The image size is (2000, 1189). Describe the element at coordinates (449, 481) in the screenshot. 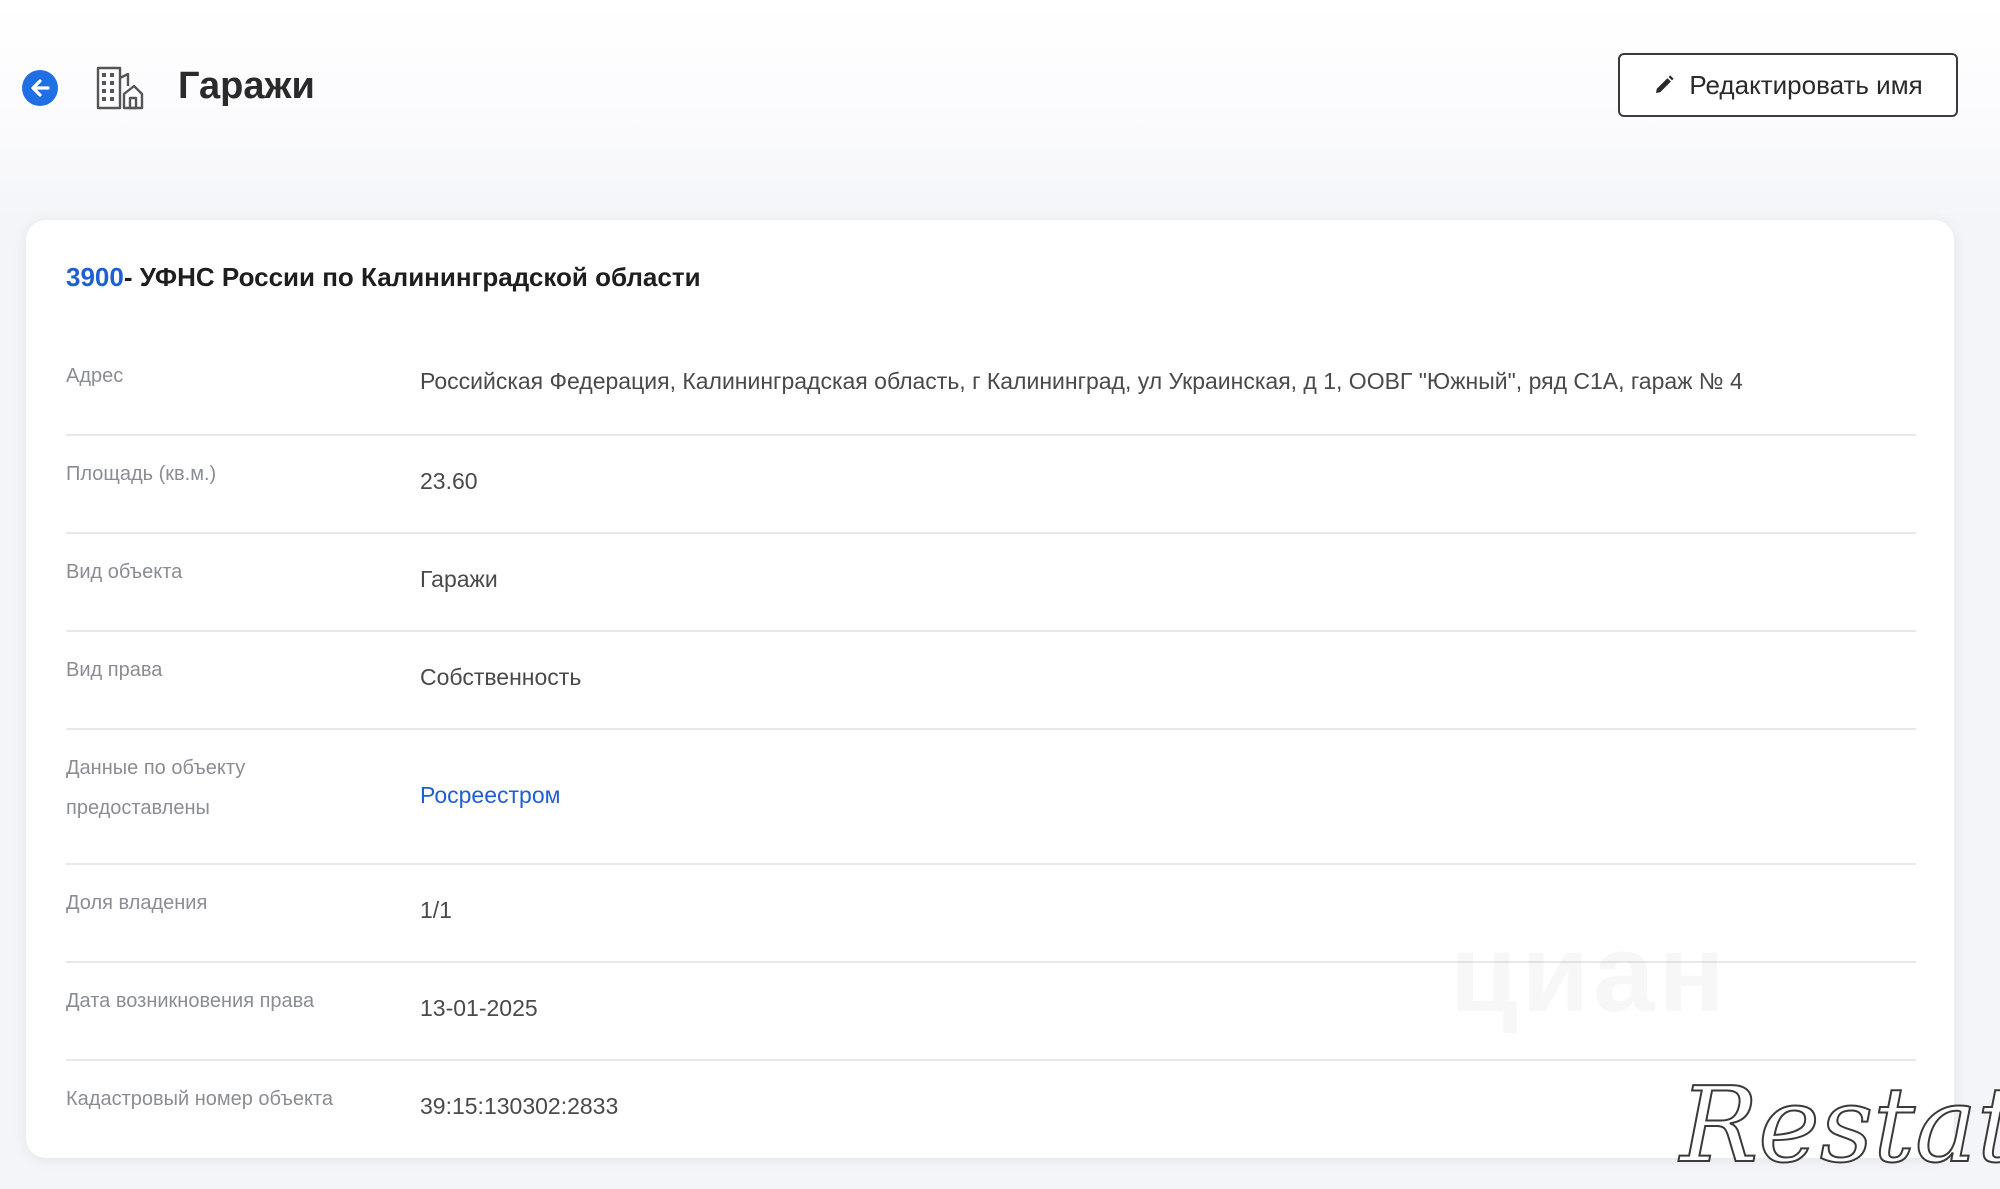

I see `row-value: 23.60` at that location.